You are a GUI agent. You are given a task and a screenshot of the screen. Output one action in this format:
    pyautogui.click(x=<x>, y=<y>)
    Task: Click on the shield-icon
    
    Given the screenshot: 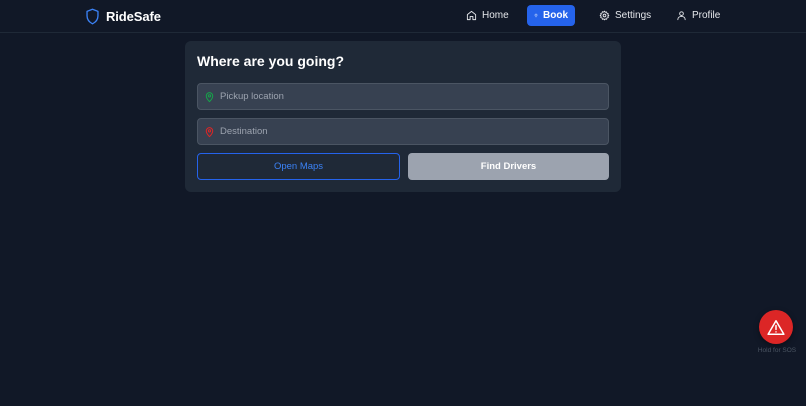 What is the action you would take?
    pyautogui.click(x=92, y=16)
    